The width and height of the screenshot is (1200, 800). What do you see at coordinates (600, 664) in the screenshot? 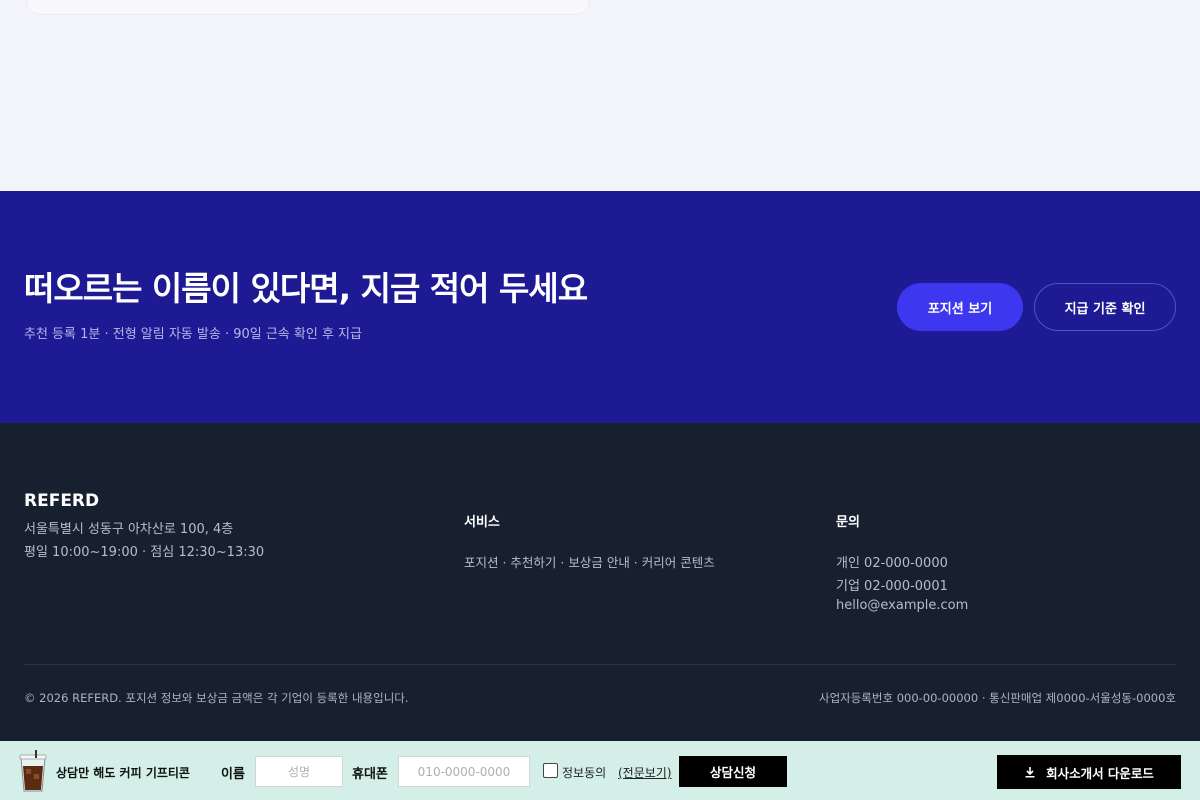
I see `footer-divider` at bounding box center [600, 664].